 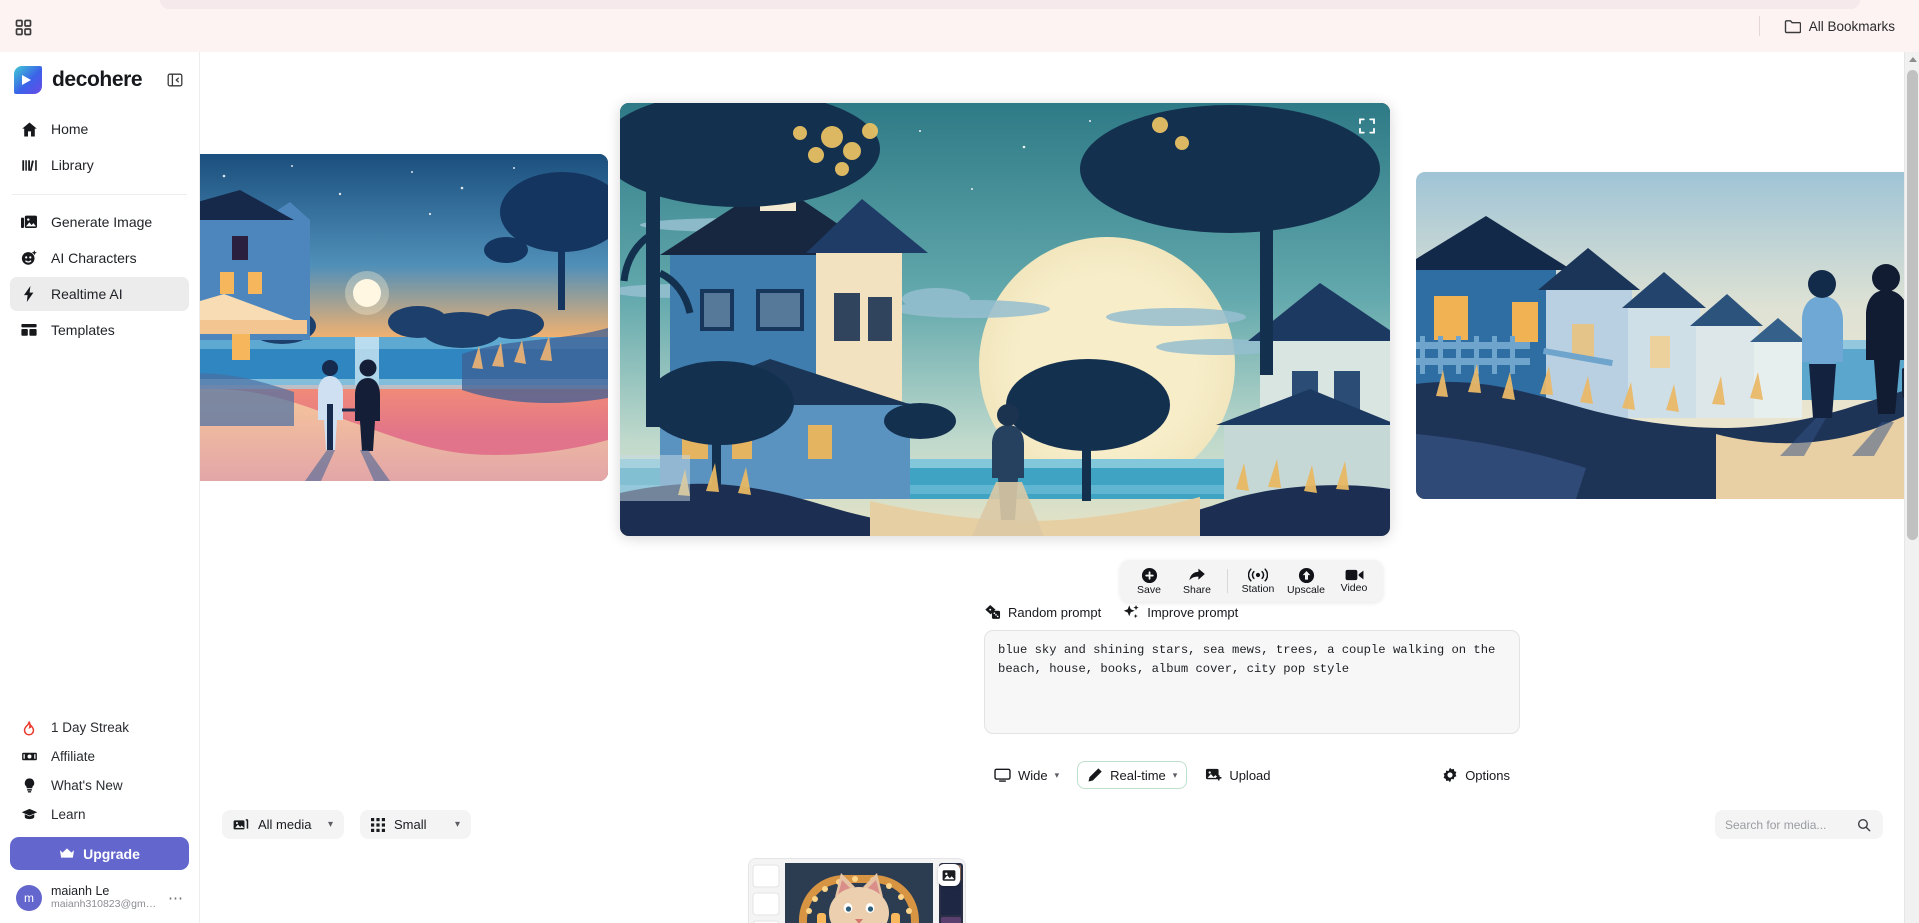 I want to click on all-bookmarks-button: All Bookmarks, so click(x=1839, y=26).